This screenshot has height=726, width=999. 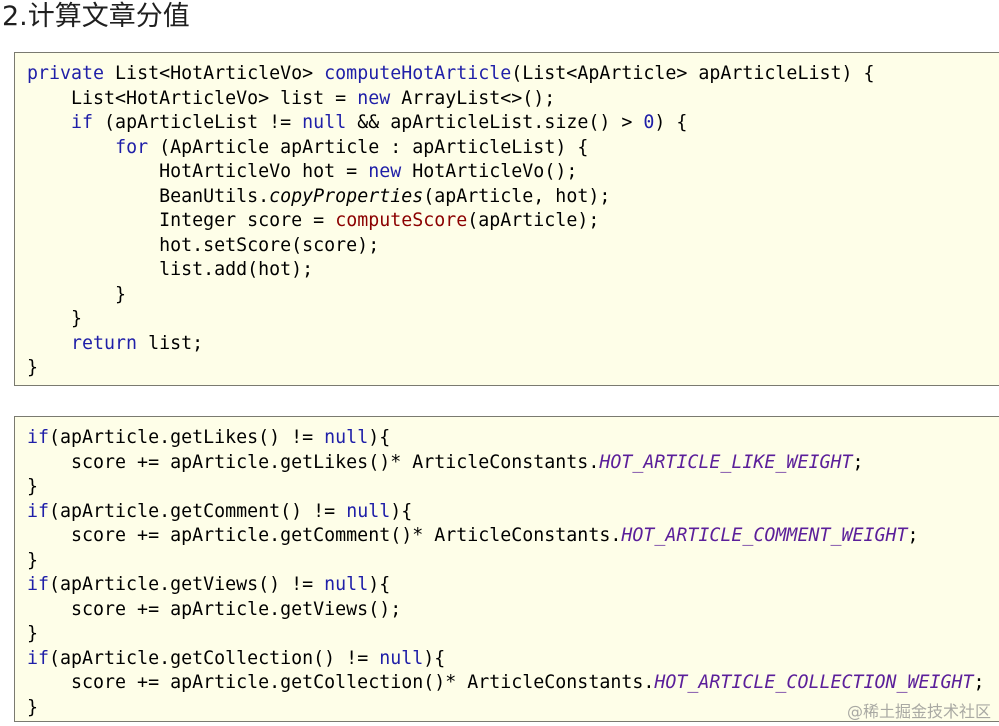 What do you see at coordinates (513, 585) in the screenshot?
I see `code-line: if(apArticle.getViews() != null){` at bounding box center [513, 585].